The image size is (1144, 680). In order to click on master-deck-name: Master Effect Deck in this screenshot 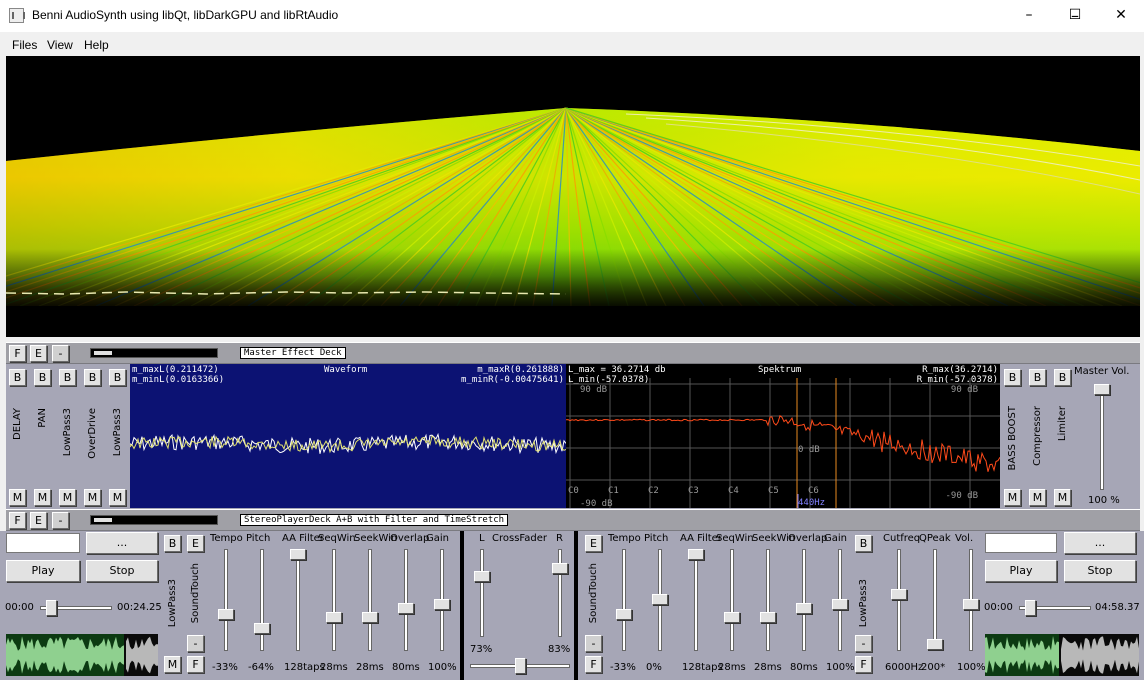, I will do `click(293, 353)`.